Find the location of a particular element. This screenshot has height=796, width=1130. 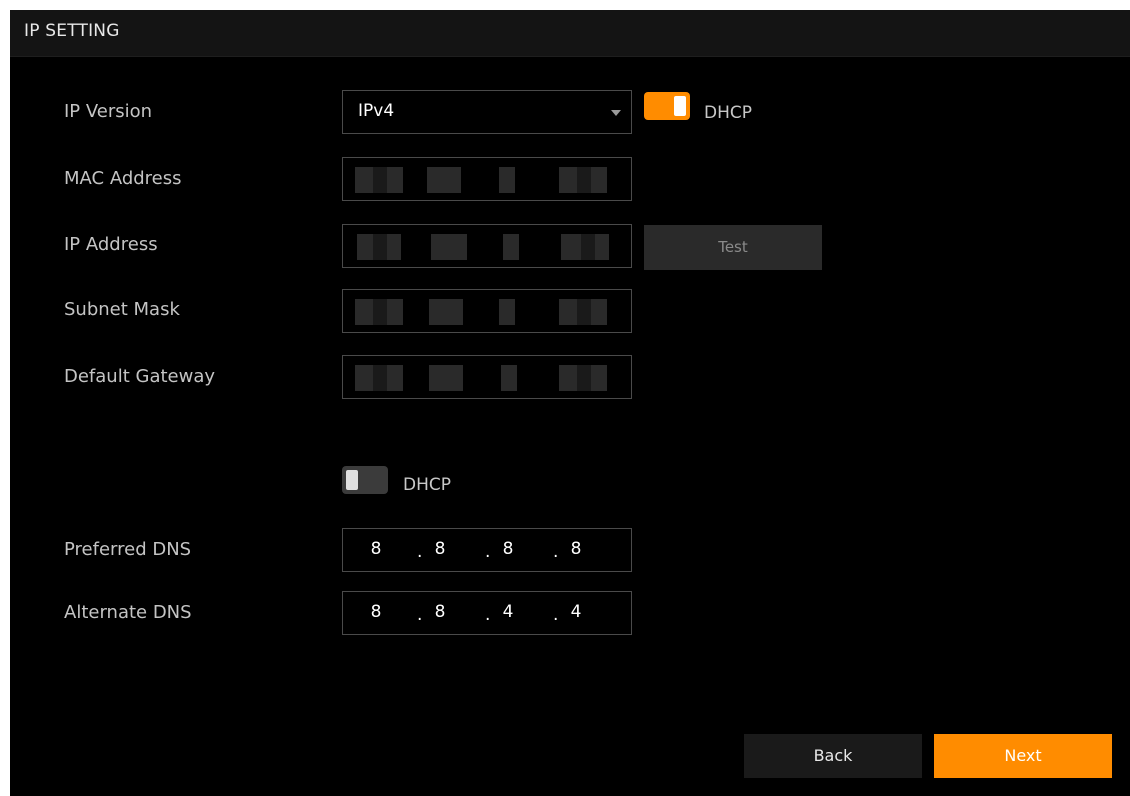

preferred-dns-field: 8 . 8 . 8 . 8 is located at coordinates (487, 550).